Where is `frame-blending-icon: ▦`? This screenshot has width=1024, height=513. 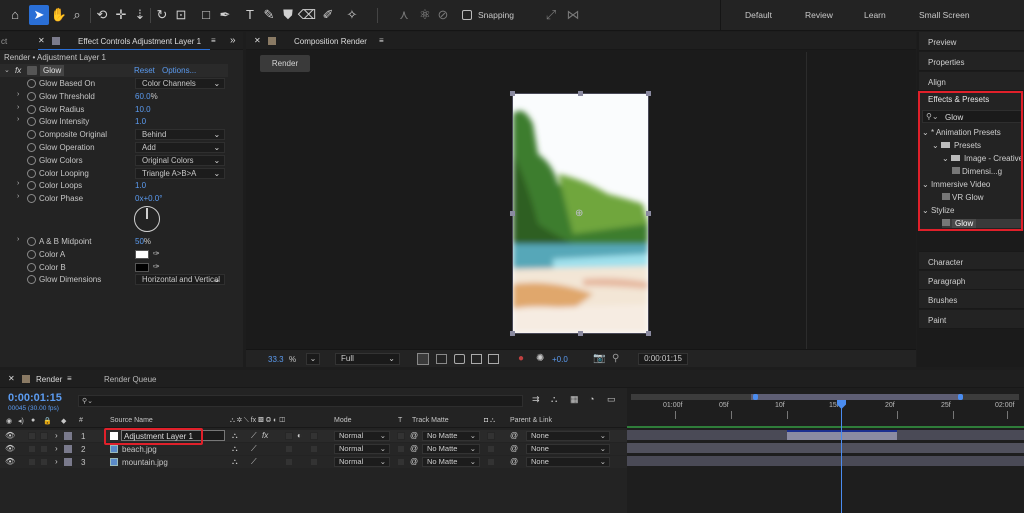 frame-blending-icon: ▦ is located at coordinates (574, 399).